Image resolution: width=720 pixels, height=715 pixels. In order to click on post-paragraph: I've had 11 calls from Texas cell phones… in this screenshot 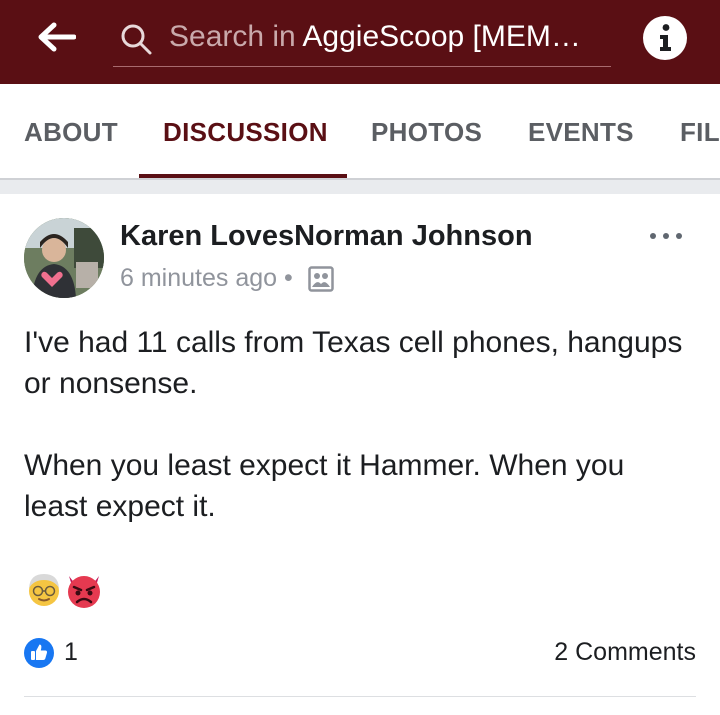, I will do `click(353, 363)`.